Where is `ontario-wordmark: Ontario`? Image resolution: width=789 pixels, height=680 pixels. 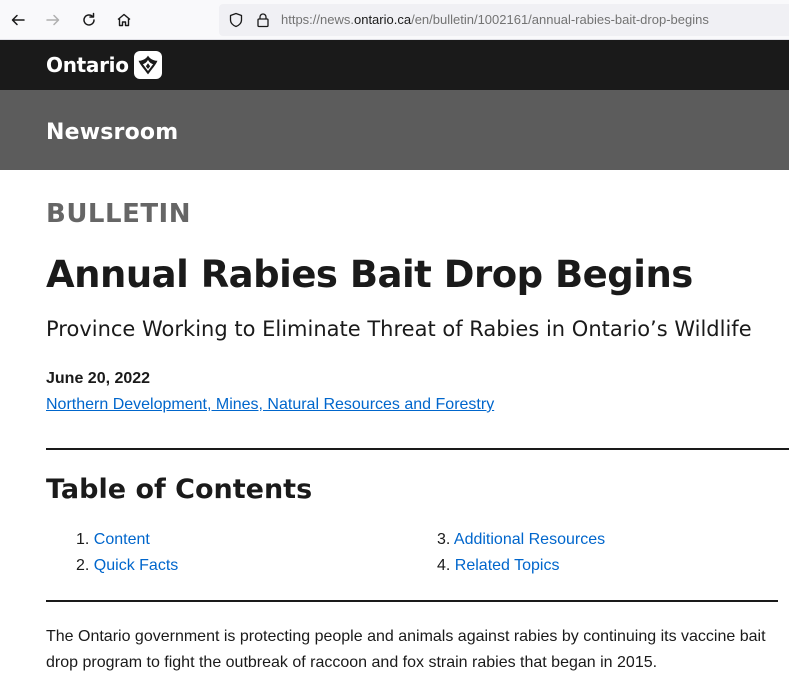
ontario-wordmark: Ontario is located at coordinates (87, 65).